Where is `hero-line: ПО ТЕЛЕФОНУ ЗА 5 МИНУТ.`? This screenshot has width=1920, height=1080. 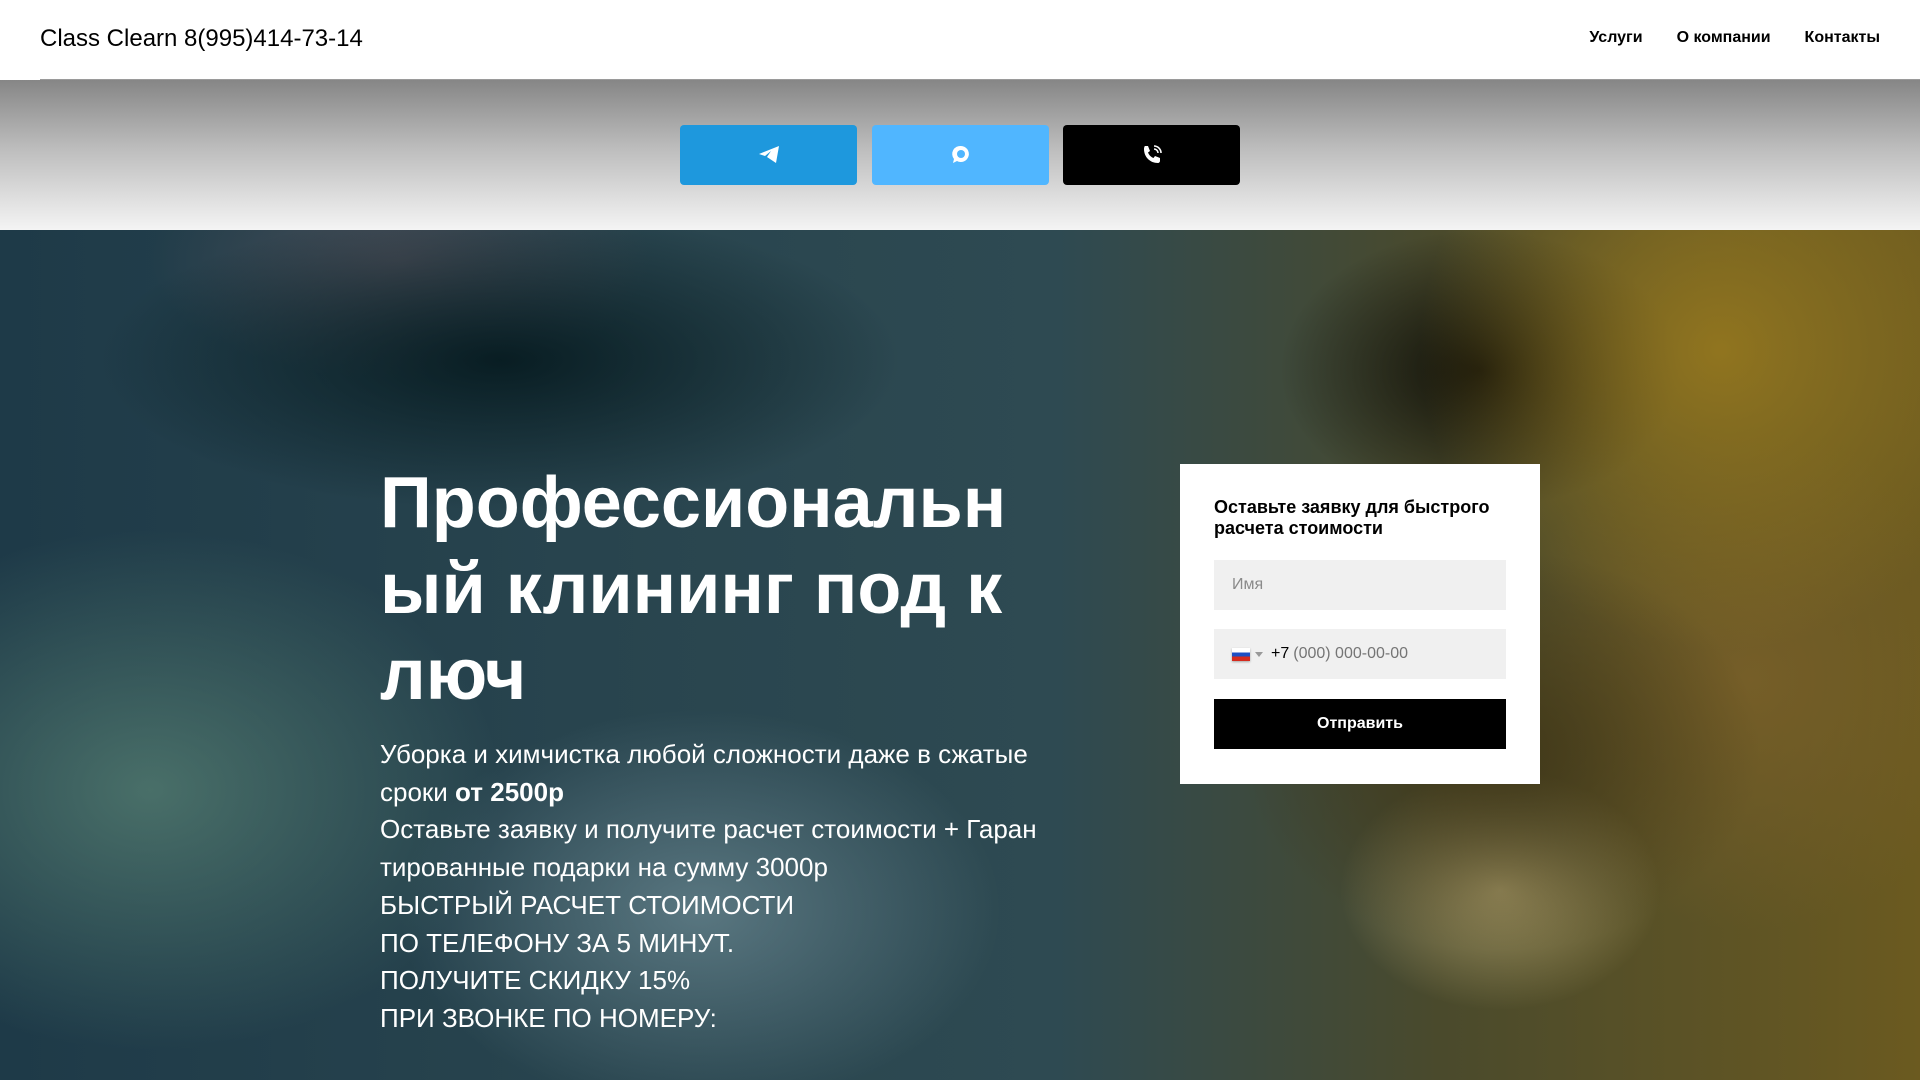
hero-line: ПО ТЕЛЕФОНУ ЗА 5 МИНУТ. is located at coordinates (557, 942).